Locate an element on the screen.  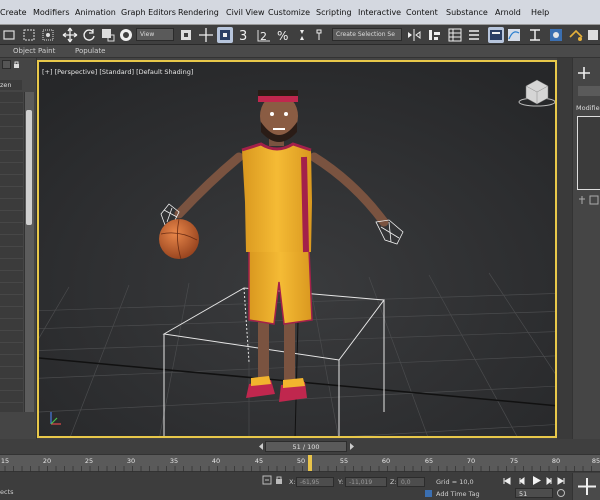
tab-object-paint: Object Paint is located at coordinates (34, 51).